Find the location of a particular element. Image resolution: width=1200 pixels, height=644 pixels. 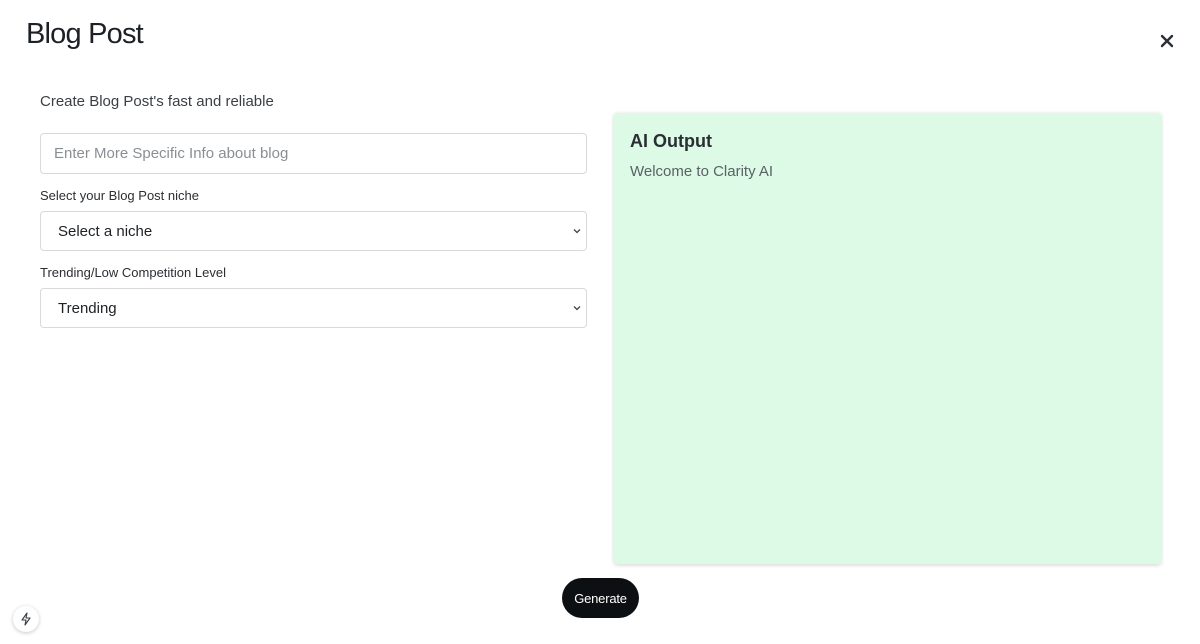

ai-output-text: Welcome to Clarity AI is located at coordinates (702, 171).